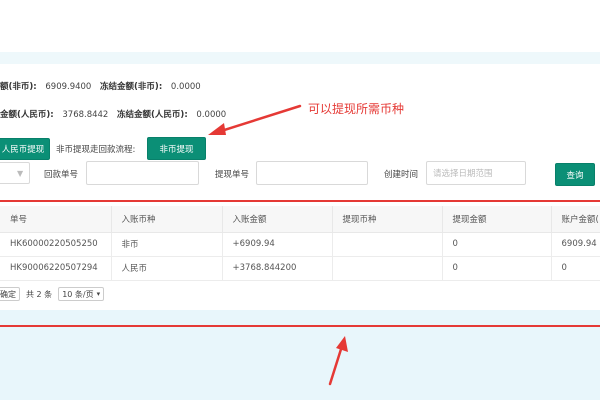 Image resolution: width=600 pixels, height=400 pixels. I want to click on annotation-arrow-up-icon, so click(338, 361).